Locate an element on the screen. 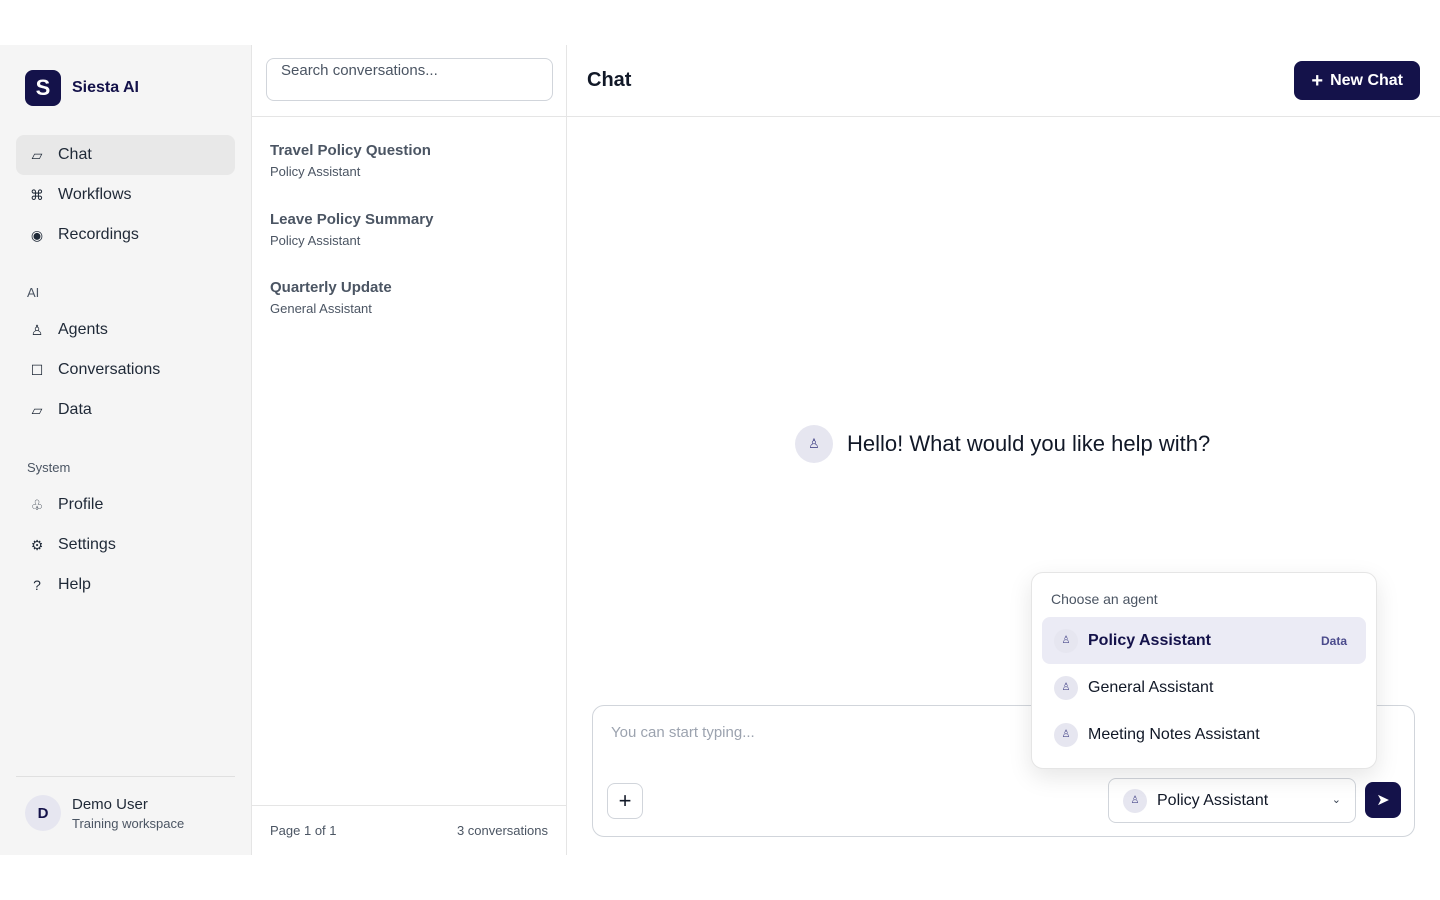 The image size is (1440, 900). agent-option-meeting-notes-assistant: ♙ Meeting Notes Assistant is located at coordinates (1204, 734).